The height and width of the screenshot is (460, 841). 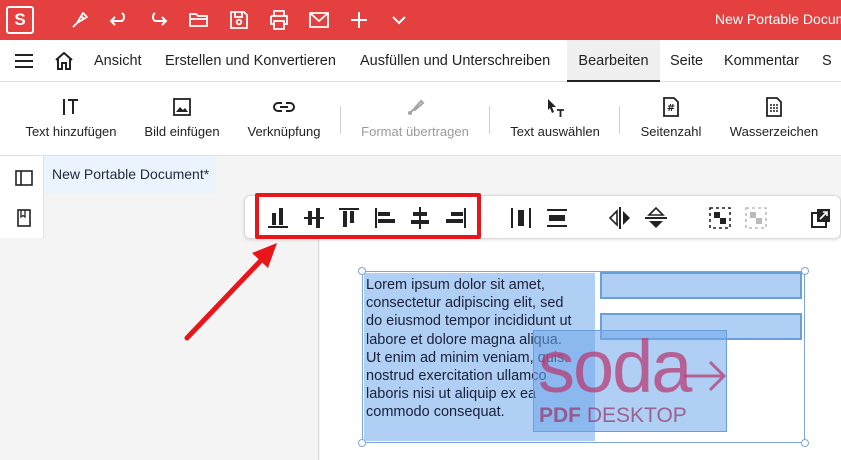 What do you see at coordinates (774, 121) in the screenshot?
I see `watermark-button: Wasserzeichen` at bounding box center [774, 121].